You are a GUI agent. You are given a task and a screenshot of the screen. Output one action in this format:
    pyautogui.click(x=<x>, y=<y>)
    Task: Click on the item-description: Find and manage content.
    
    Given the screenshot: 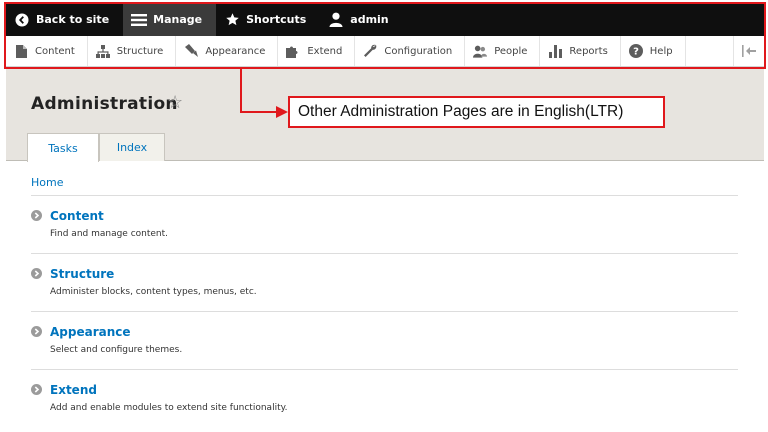 What is the action you would take?
    pyautogui.click(x=109, y=234)
    